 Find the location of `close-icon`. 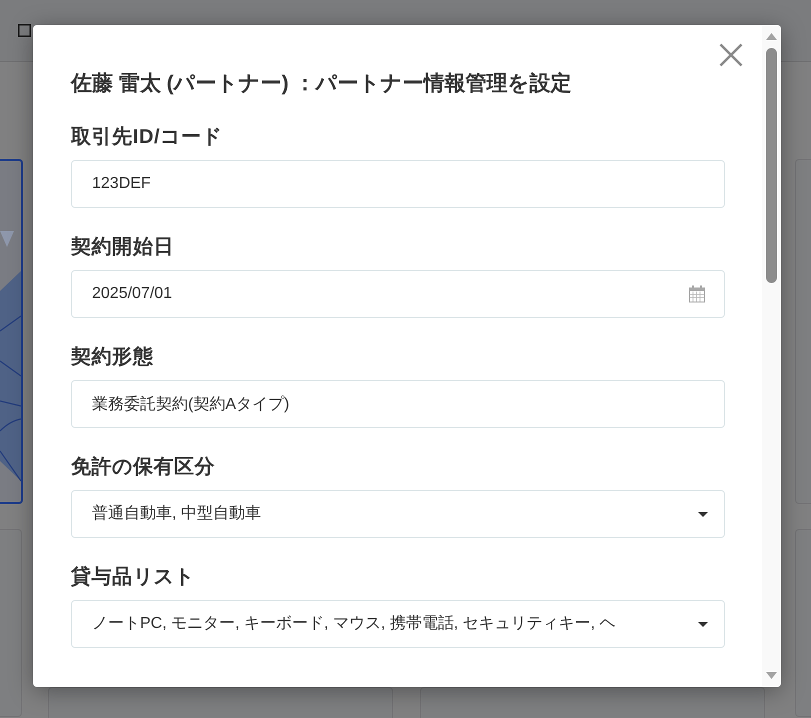

close-icon is located at coordinates (731, 55).